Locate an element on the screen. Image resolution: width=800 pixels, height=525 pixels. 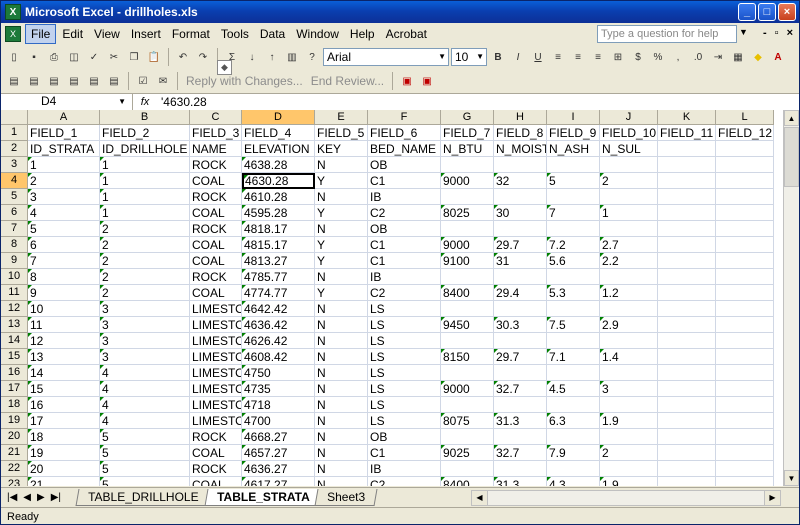
cell: 4700 is located at coordinates (278, 421).